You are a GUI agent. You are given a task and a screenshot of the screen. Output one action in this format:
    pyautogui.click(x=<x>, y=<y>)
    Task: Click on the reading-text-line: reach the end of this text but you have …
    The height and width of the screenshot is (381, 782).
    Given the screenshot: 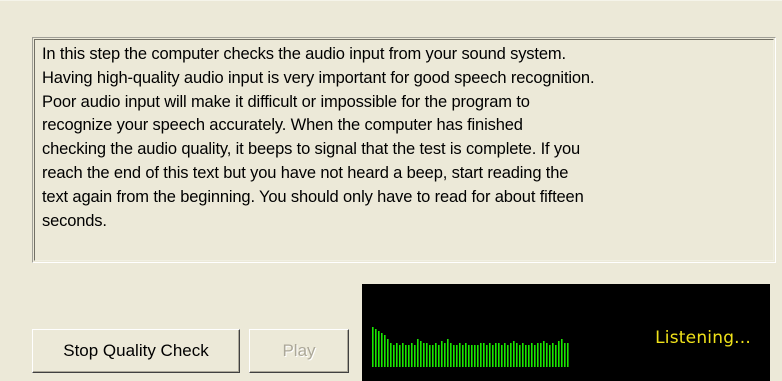 What is the action you would take?
    pyautogui.click(x=305, y=172)
    